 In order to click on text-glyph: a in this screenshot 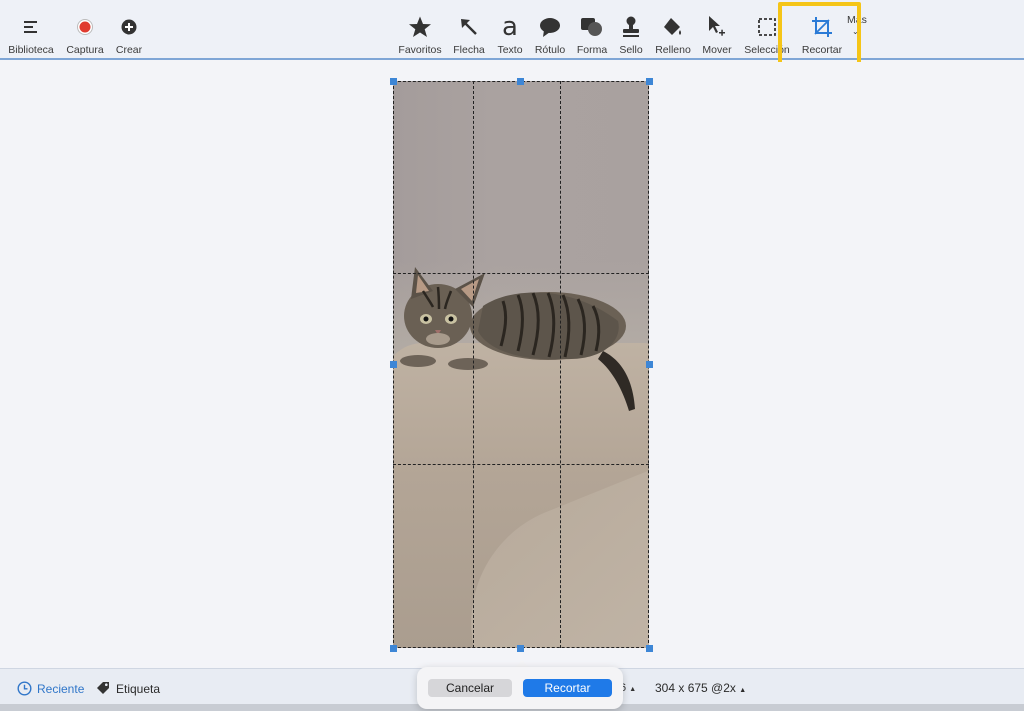, I will do `click(510, 27)`.